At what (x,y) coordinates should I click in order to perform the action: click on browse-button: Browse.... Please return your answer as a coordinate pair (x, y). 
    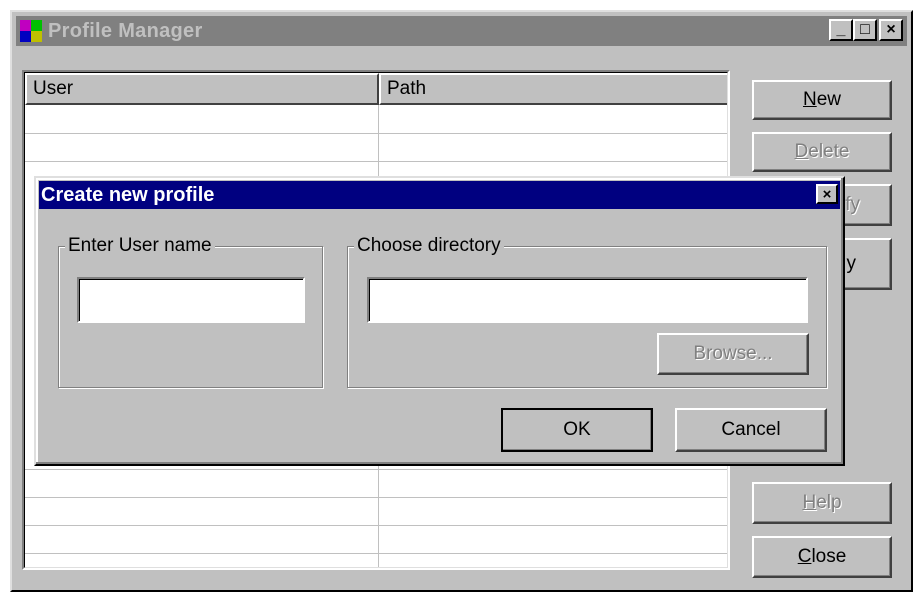
    Looking at the image, I should click on (733, 354).